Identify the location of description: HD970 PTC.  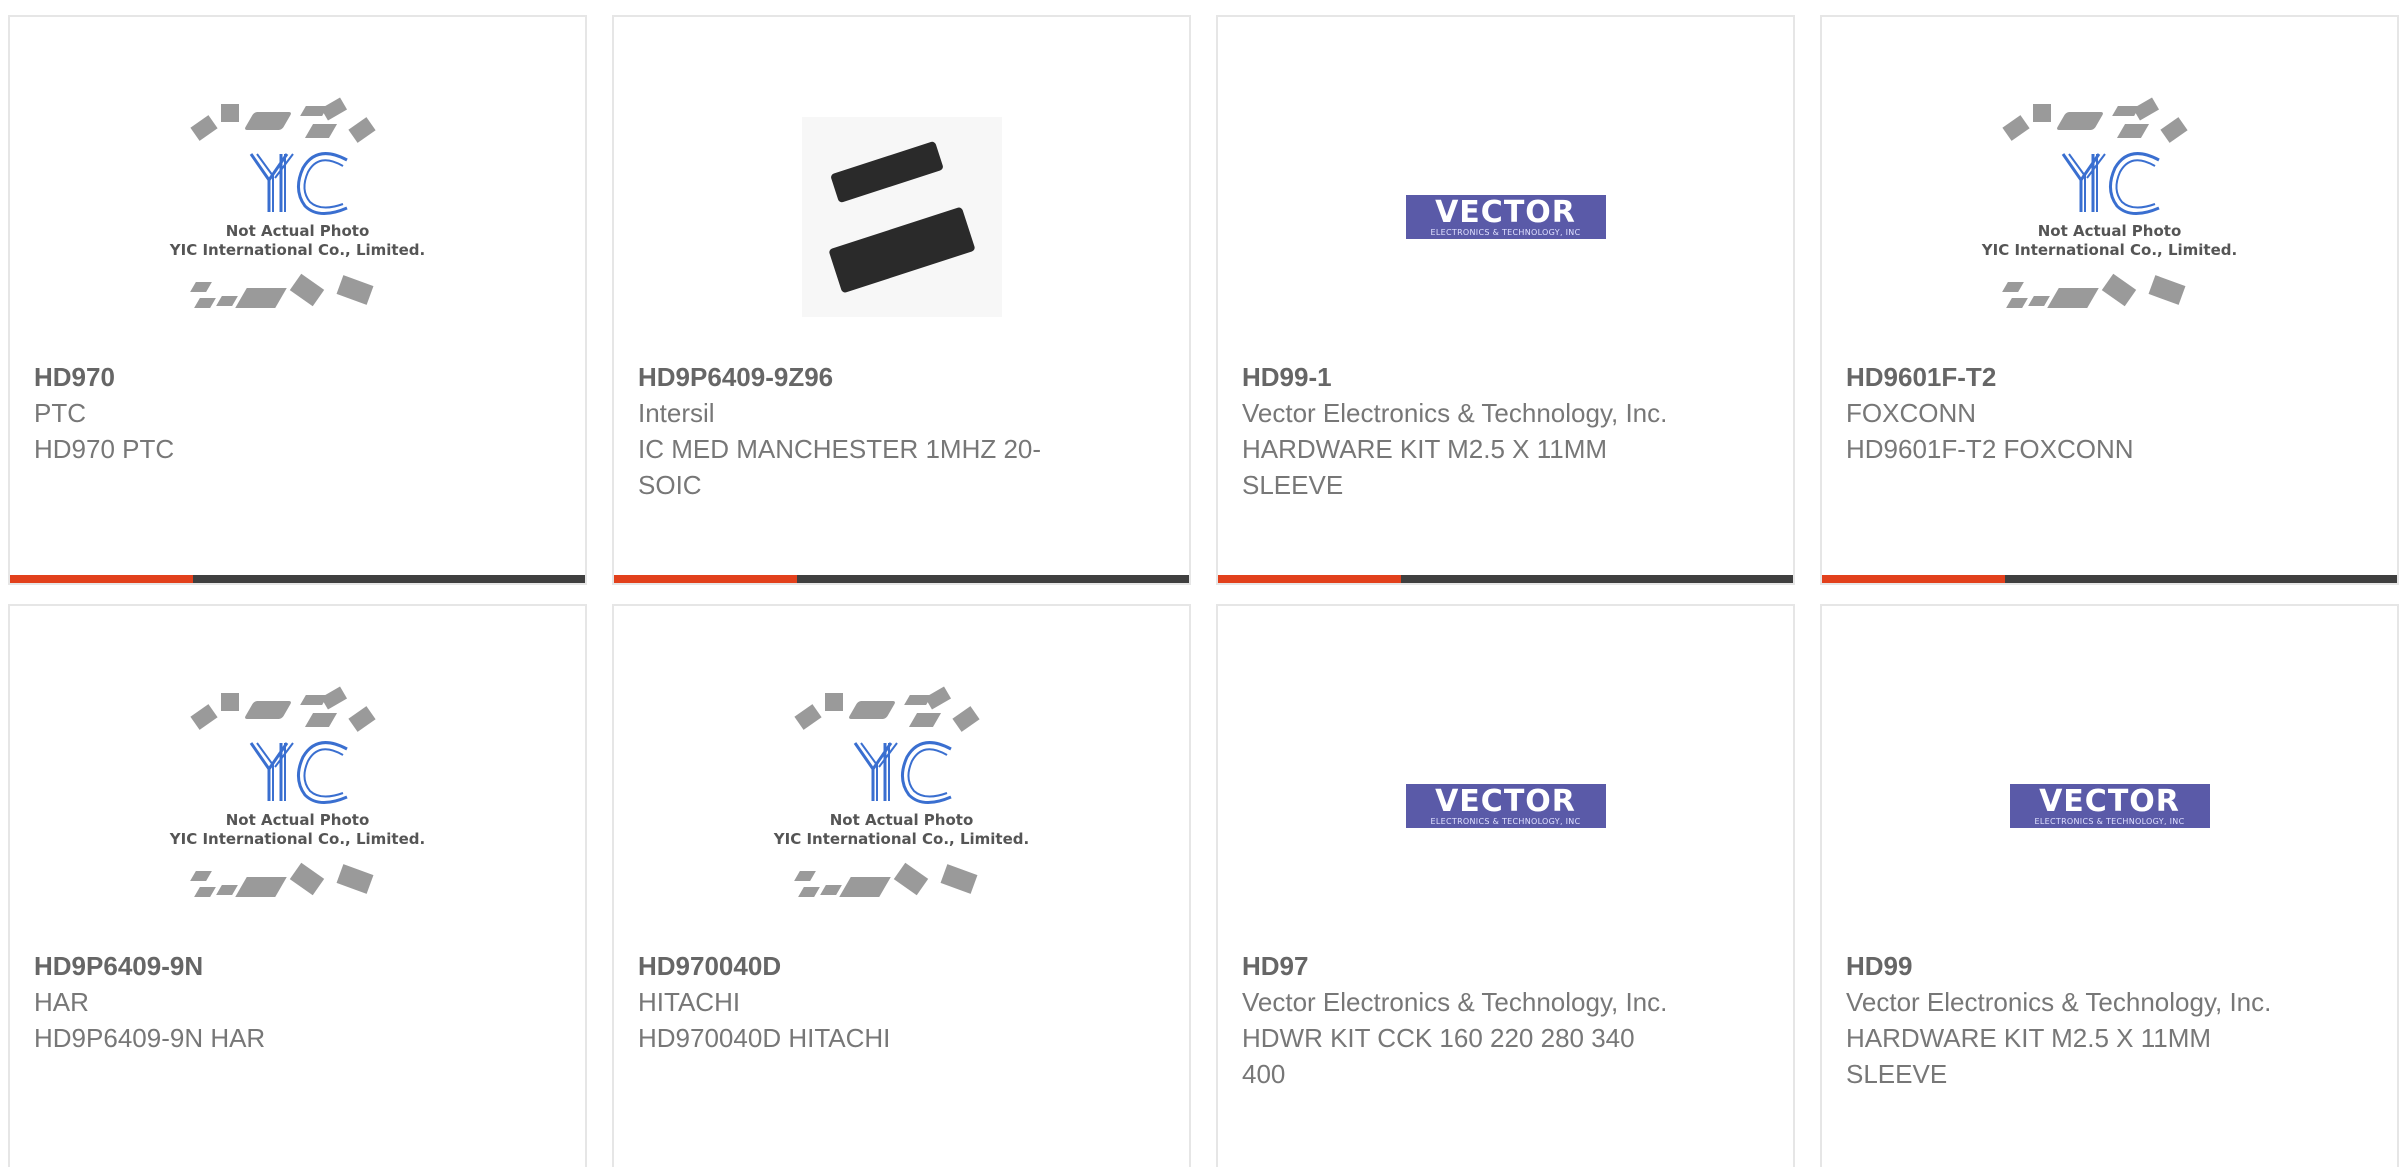
(104, 449).